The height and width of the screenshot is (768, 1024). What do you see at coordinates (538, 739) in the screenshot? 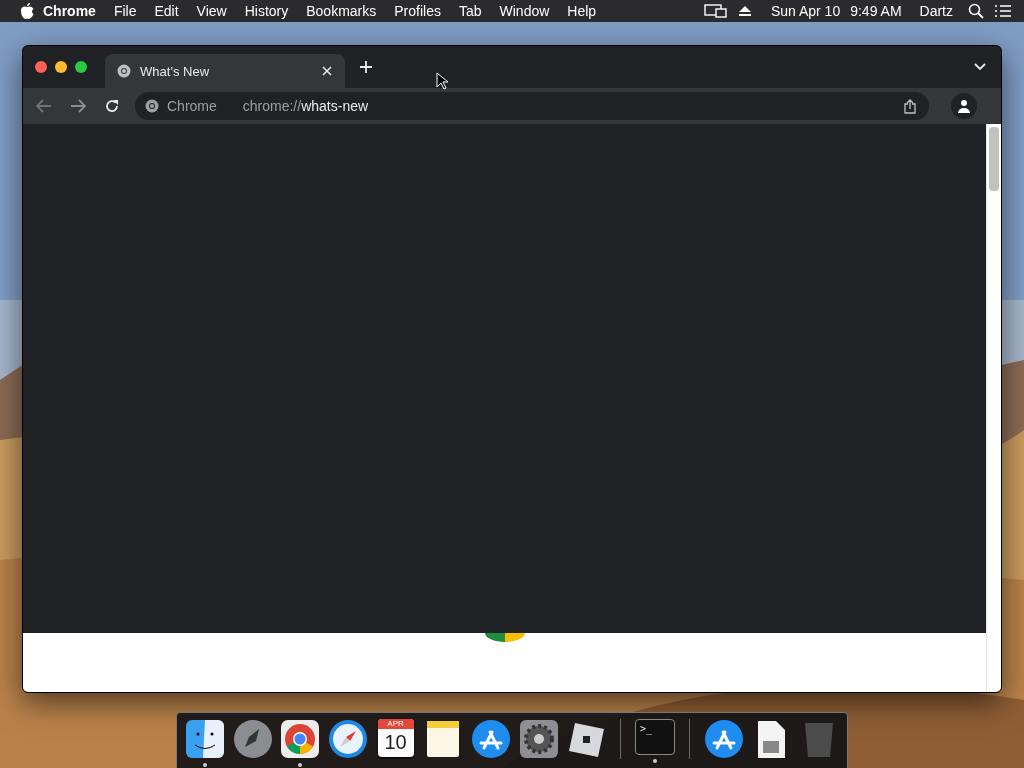
I see `gear-icon` at bounding box center [538, 739].